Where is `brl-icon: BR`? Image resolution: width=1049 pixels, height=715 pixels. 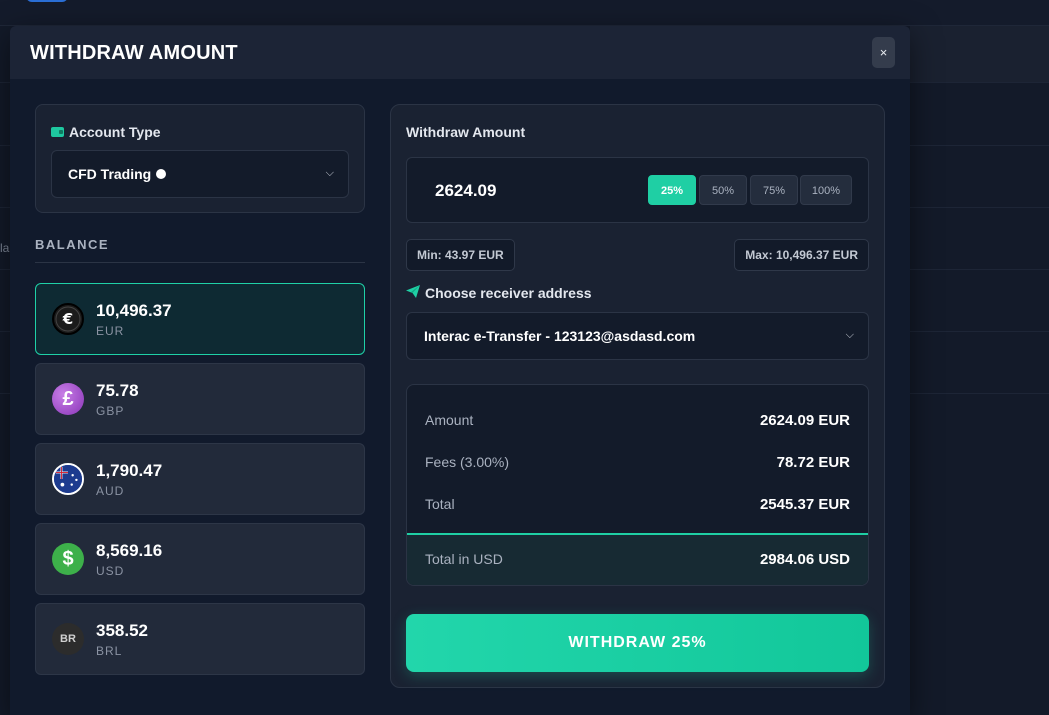
brl-icon: BR is located at coordinates (68, 639).